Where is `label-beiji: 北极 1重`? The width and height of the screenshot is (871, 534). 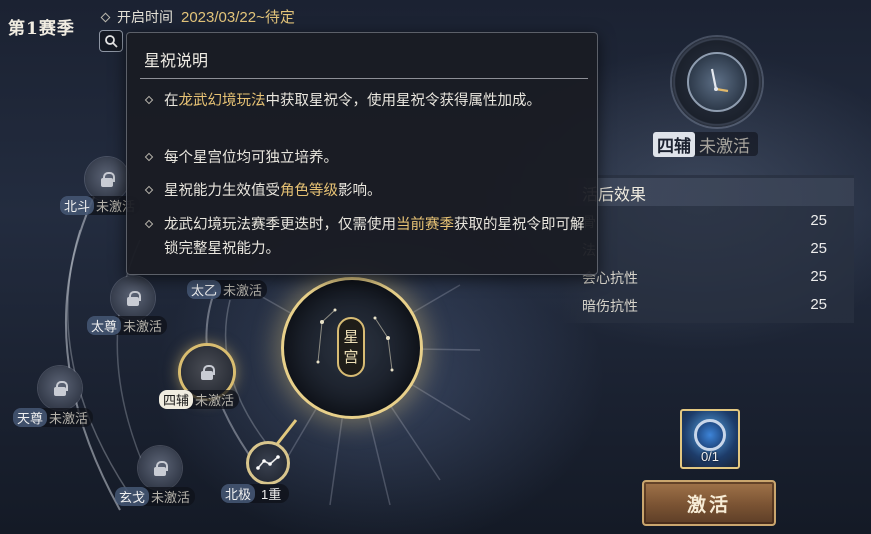
label-beiji: 北极 1重 is located at coordinates (255, 493).